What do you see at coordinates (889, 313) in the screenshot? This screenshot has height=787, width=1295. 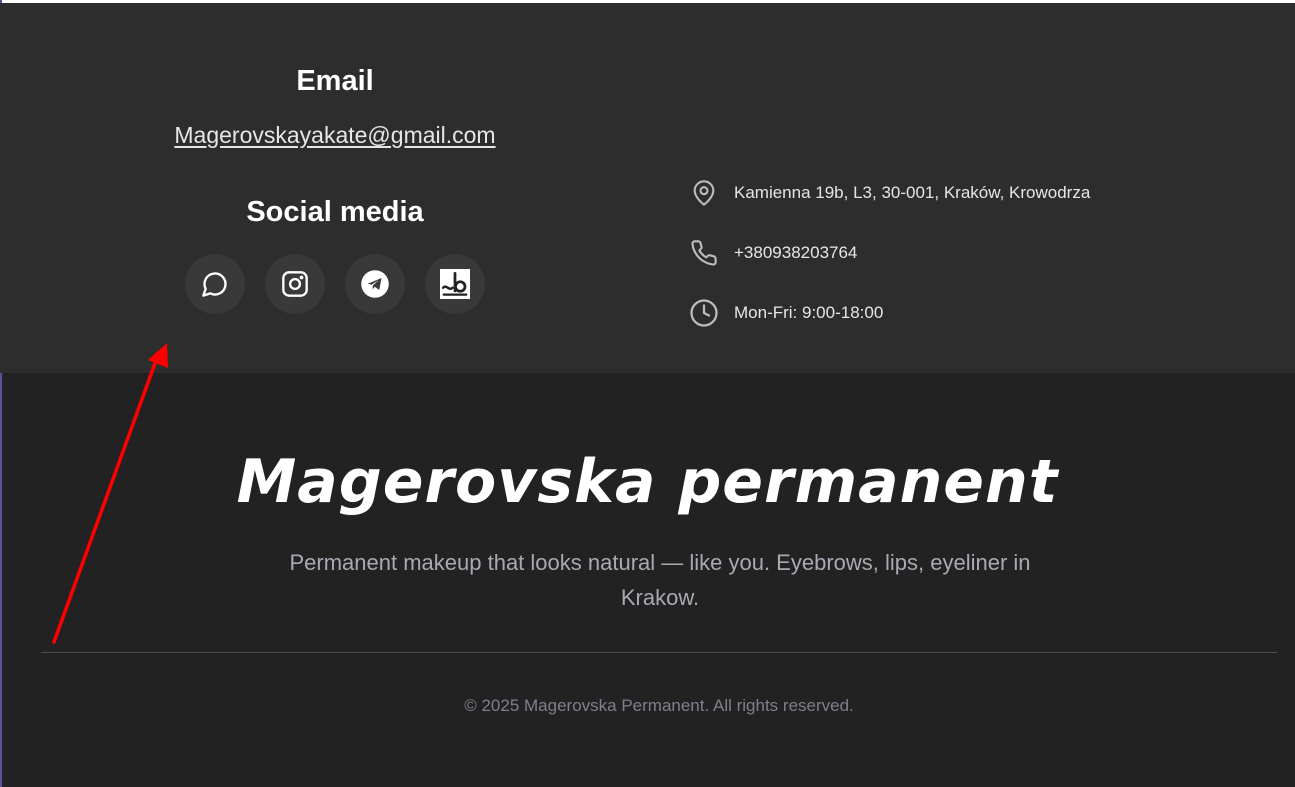 I see `hours-row: Mon-Fri: 9:00-18:00` at bounding box center [889, 313].